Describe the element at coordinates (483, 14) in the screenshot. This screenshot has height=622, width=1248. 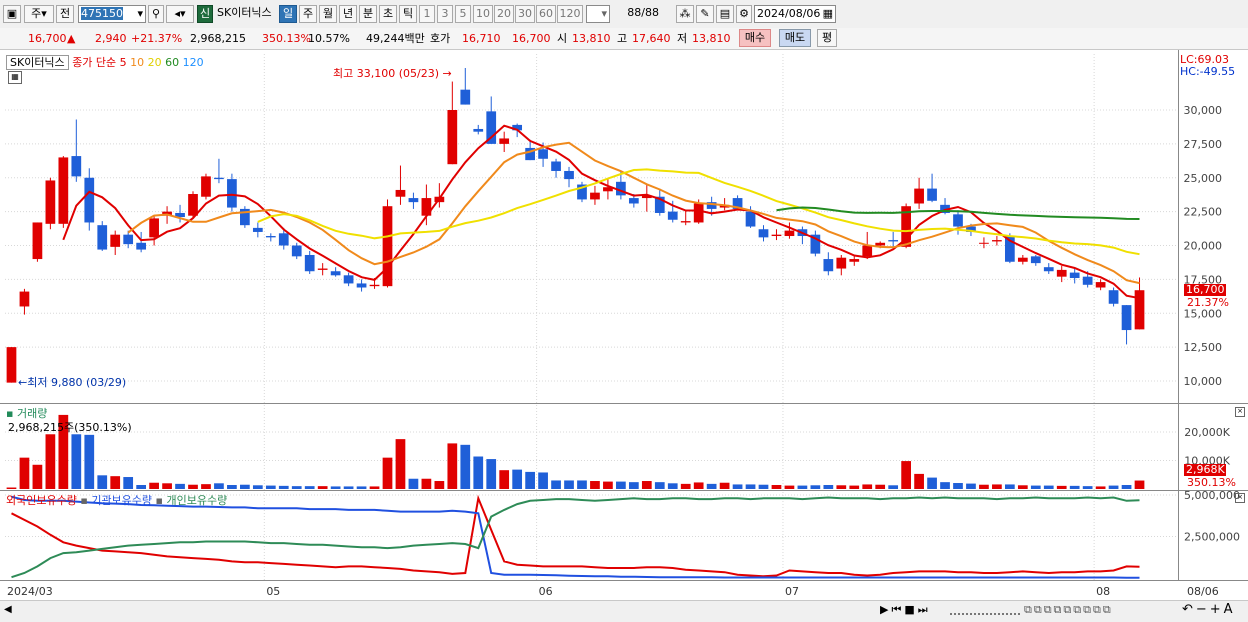
I see `interval-10: 10` at that location.